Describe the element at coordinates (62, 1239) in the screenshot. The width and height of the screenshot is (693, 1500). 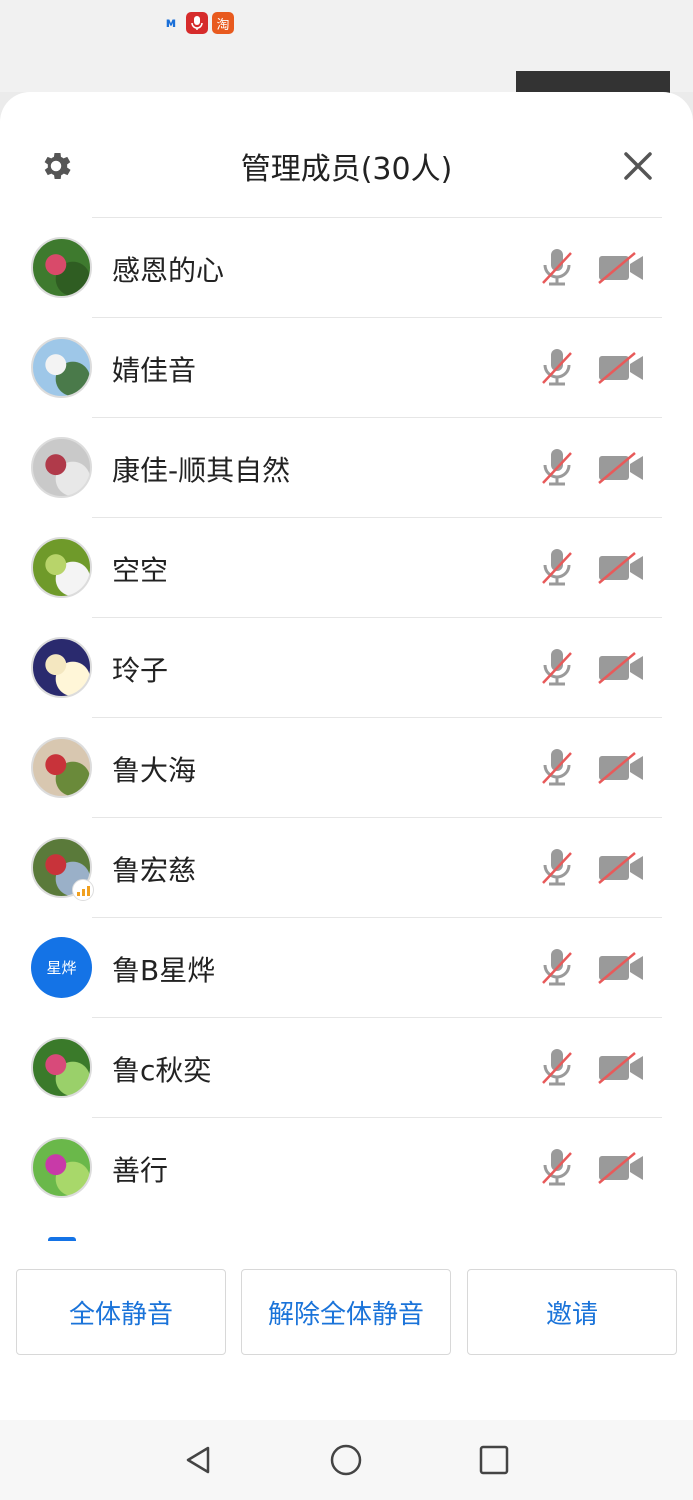
I see `partial-avatar` at that location.